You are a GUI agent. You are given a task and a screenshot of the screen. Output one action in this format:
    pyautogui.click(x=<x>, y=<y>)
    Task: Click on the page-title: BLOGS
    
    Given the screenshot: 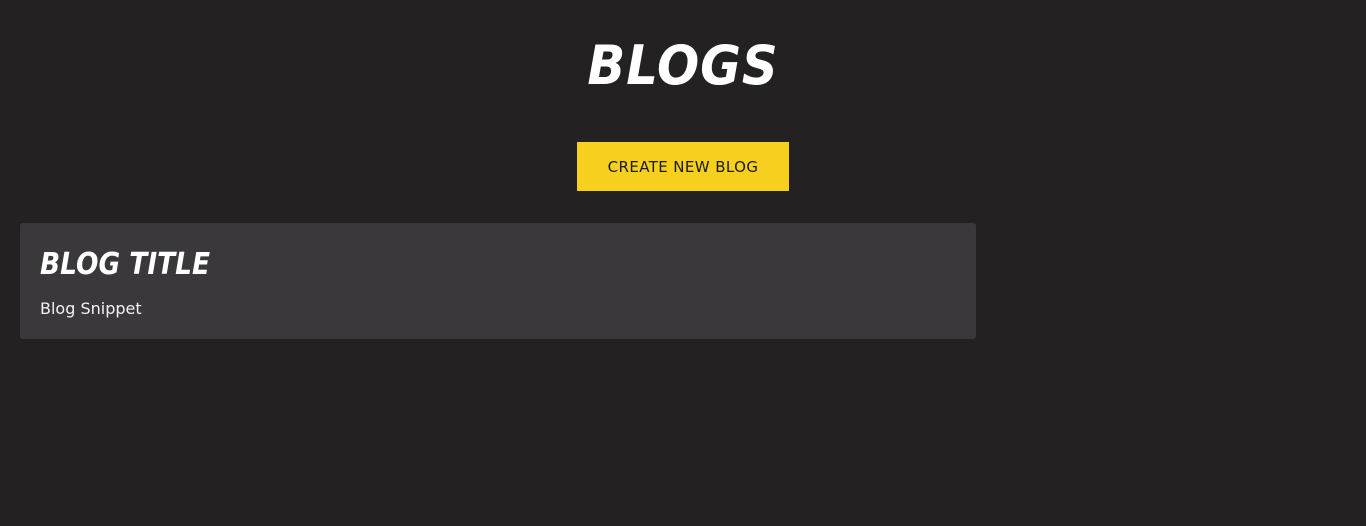 What is the action you would take?
    pyautogui.click(x=683, y=65)
    